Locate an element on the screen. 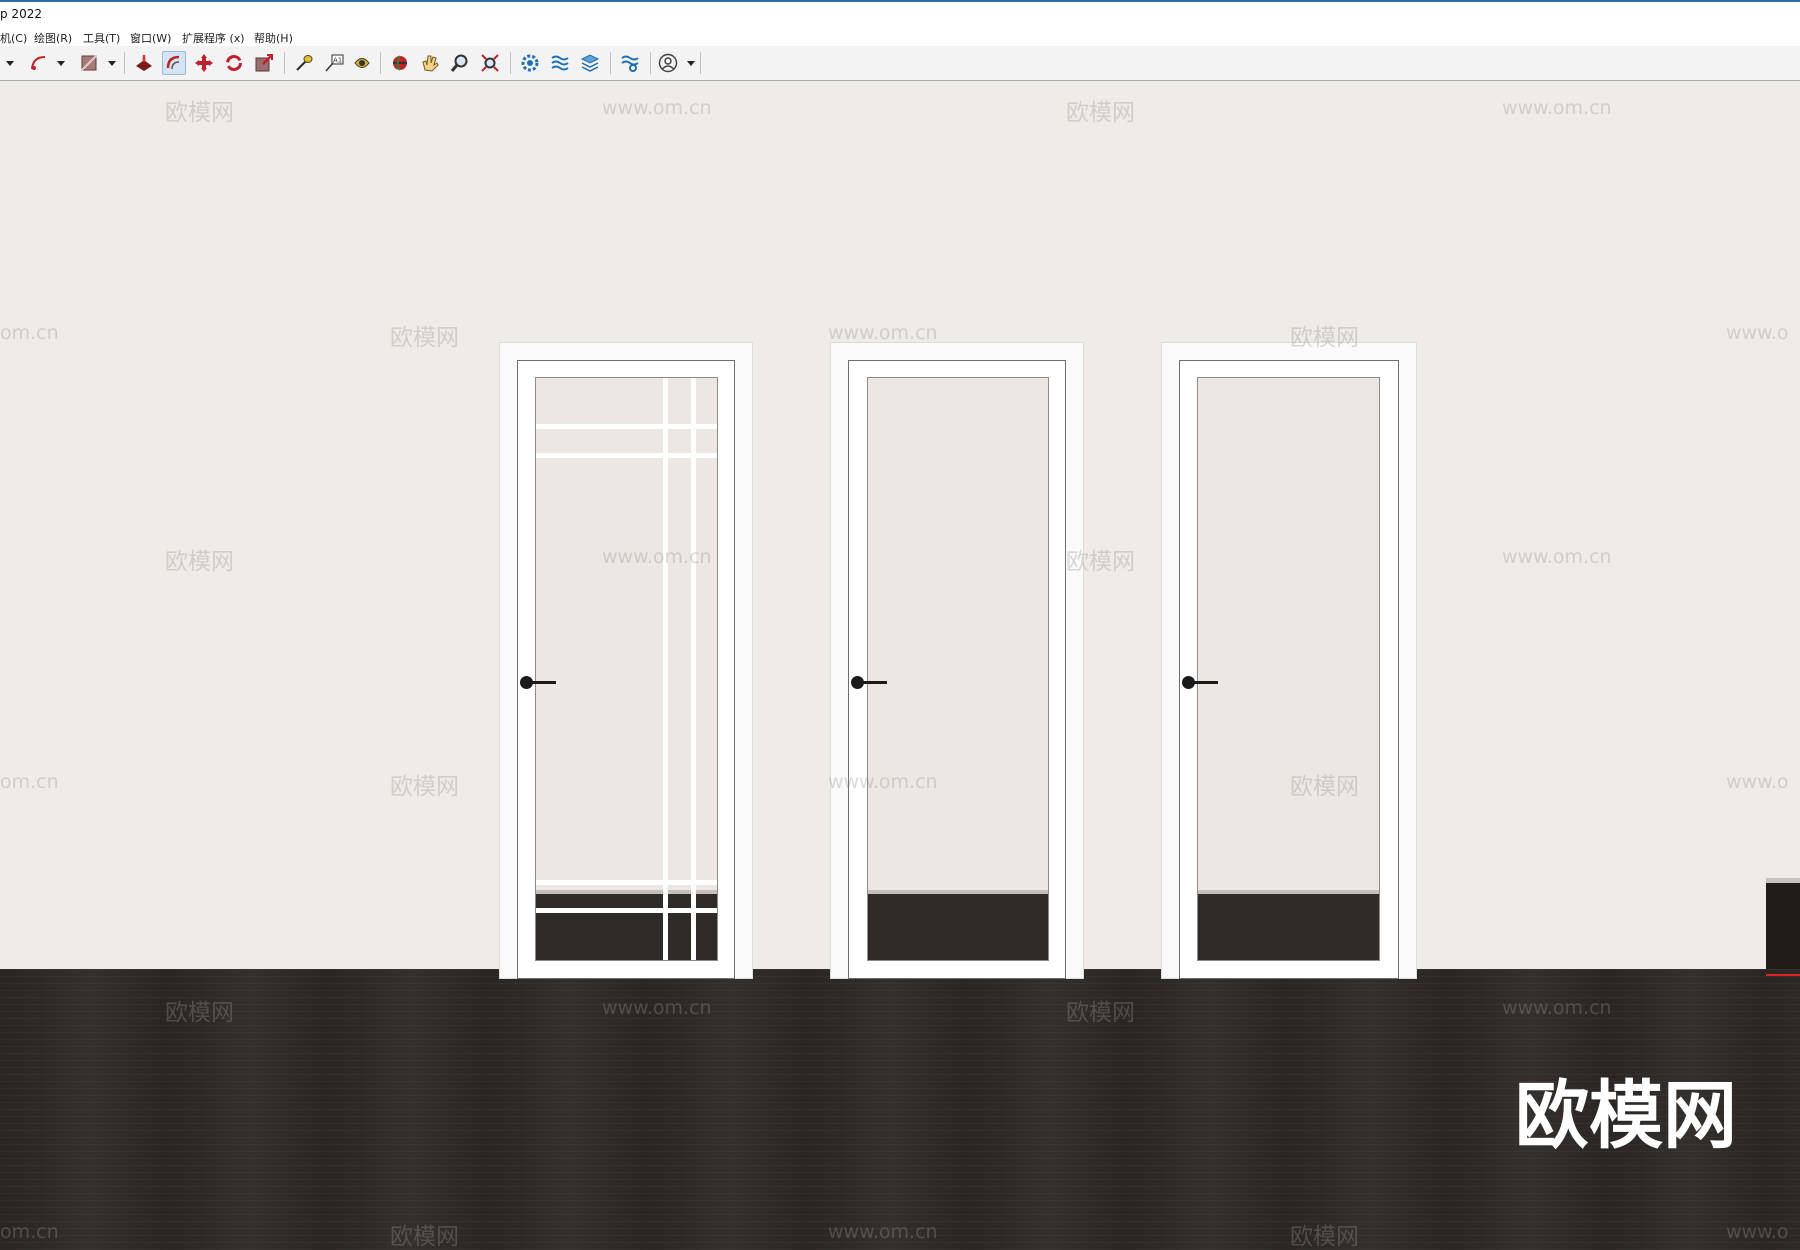 The width and height of the screenshot is (1800, 1250). menu-camera: 机(C) is located at coordinates (13, 38).